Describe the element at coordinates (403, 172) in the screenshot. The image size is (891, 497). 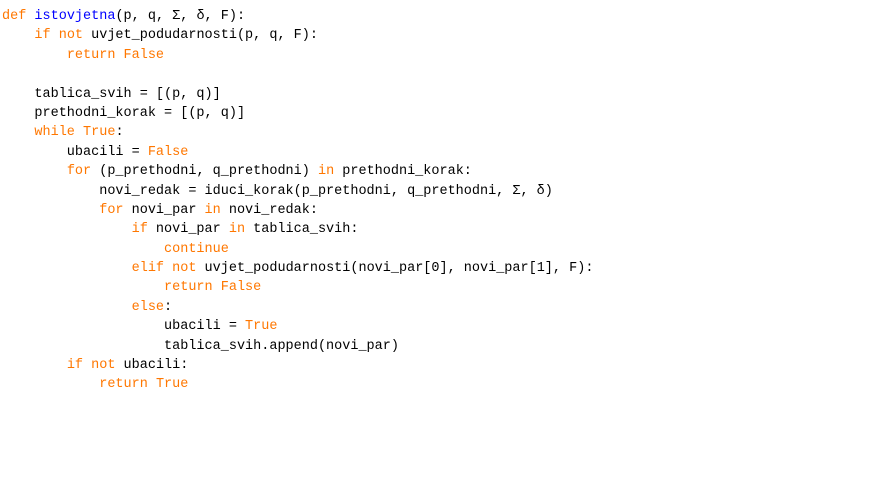
I see `code-token: prethodni_korak:` at that location.